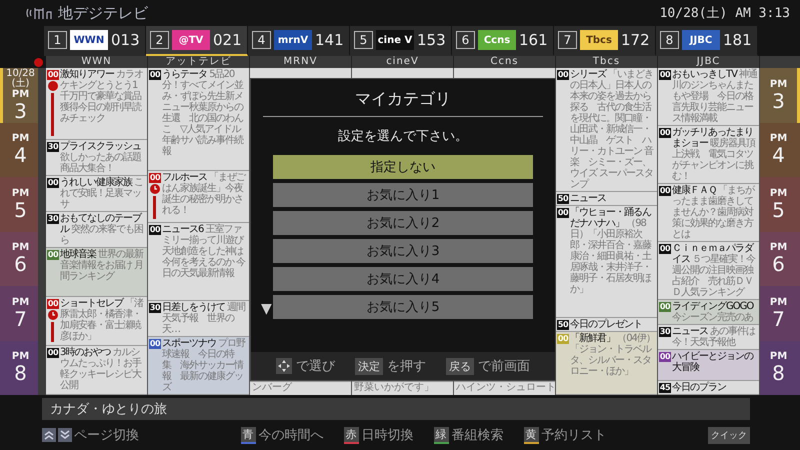 This screenshot has height=450, width=800. I want to click on program-listing: プライスクラッシュ 欲しかったあの話題商品大集合！, so click(101, 157).